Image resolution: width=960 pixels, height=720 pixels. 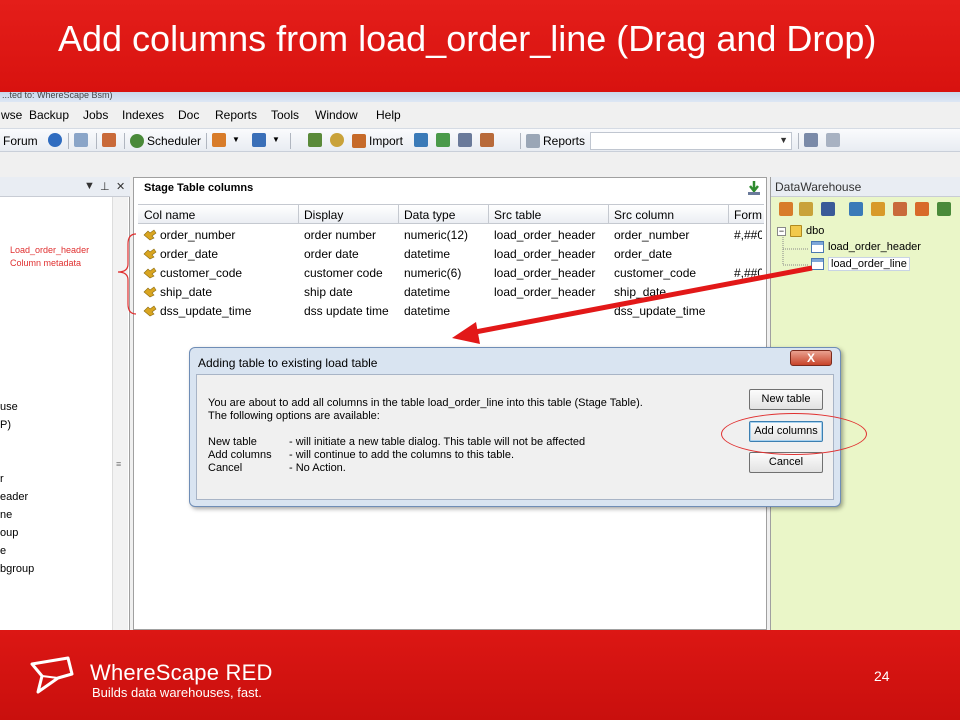 I want to click on annotation-line: Load_order_header, so click(x=50, y=250).